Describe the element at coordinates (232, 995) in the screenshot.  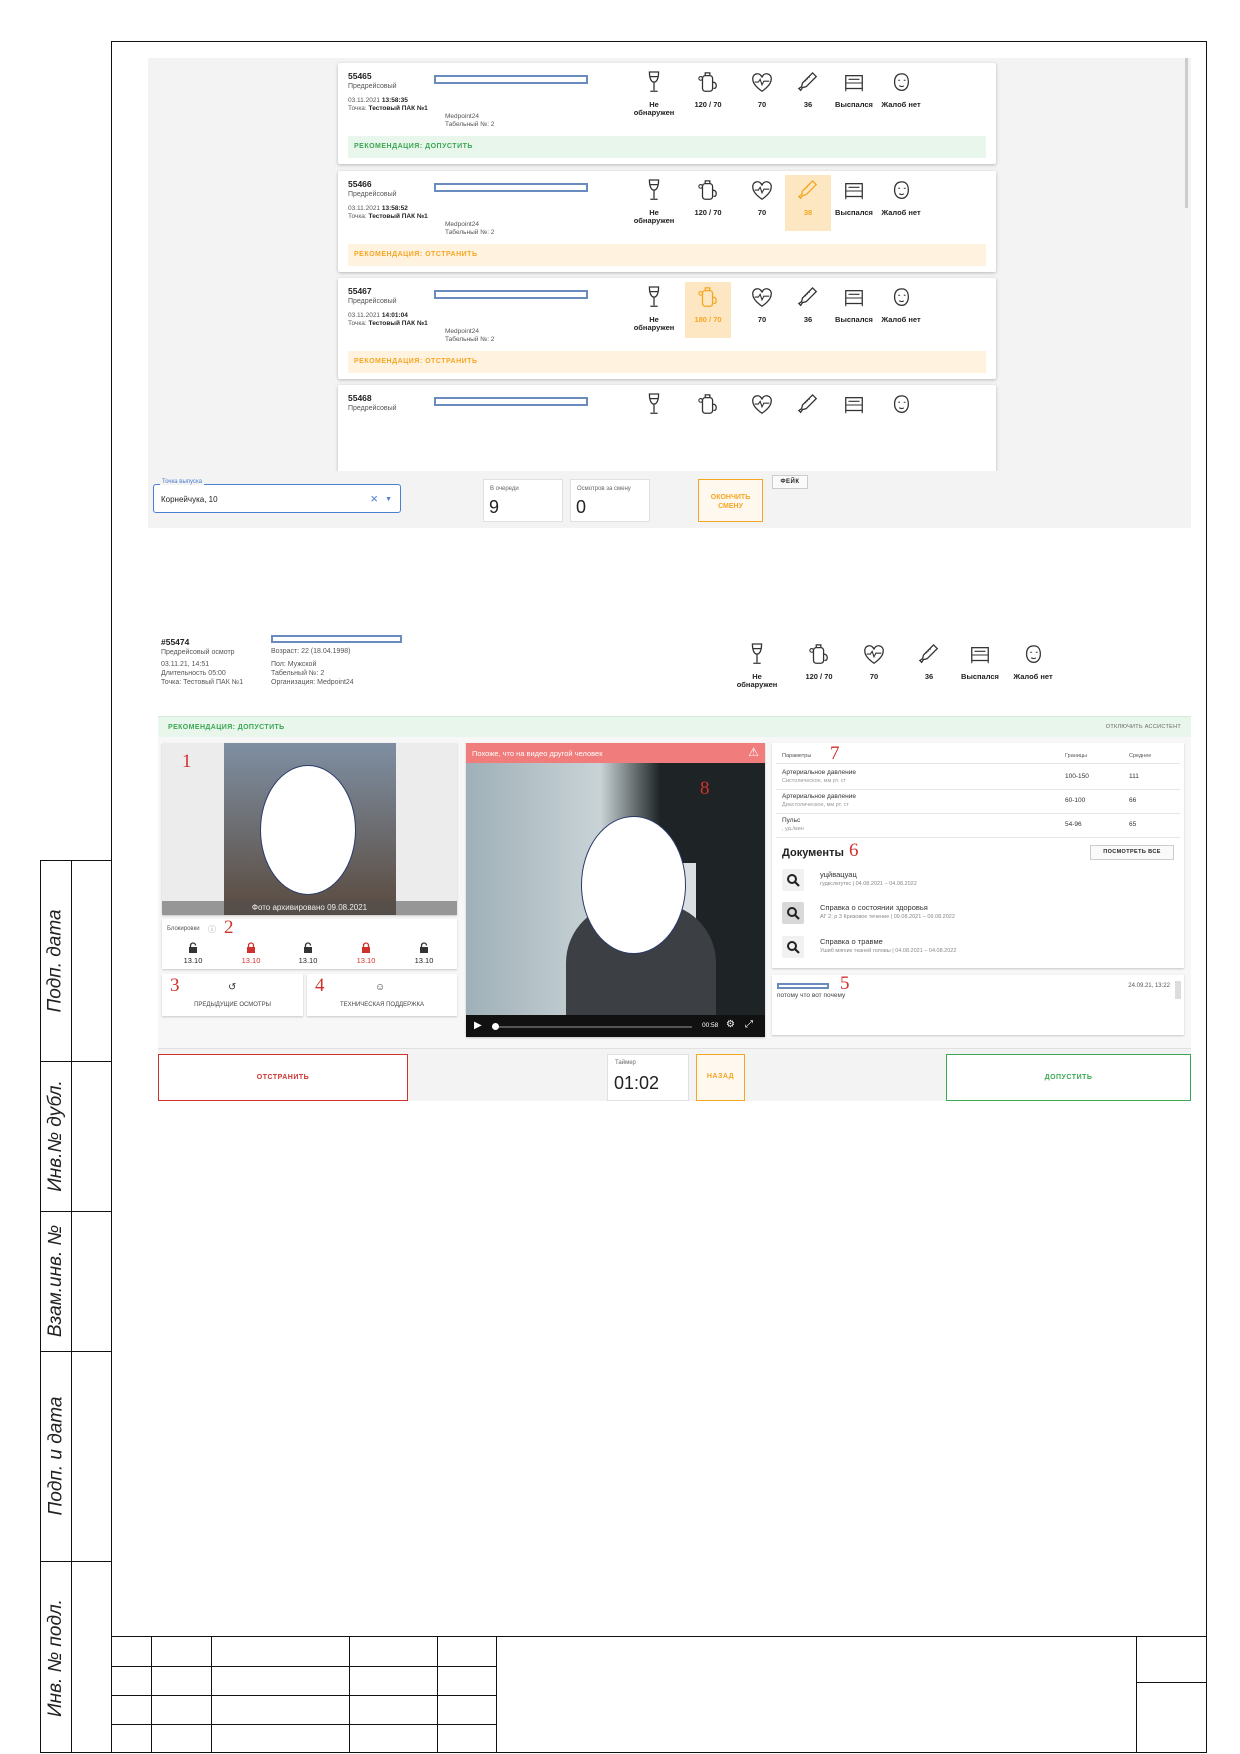
I see `previous-exams-button: 3 ↺ ПРЕДЫДУЩИЕ ОСМОТРЫ` at that location.